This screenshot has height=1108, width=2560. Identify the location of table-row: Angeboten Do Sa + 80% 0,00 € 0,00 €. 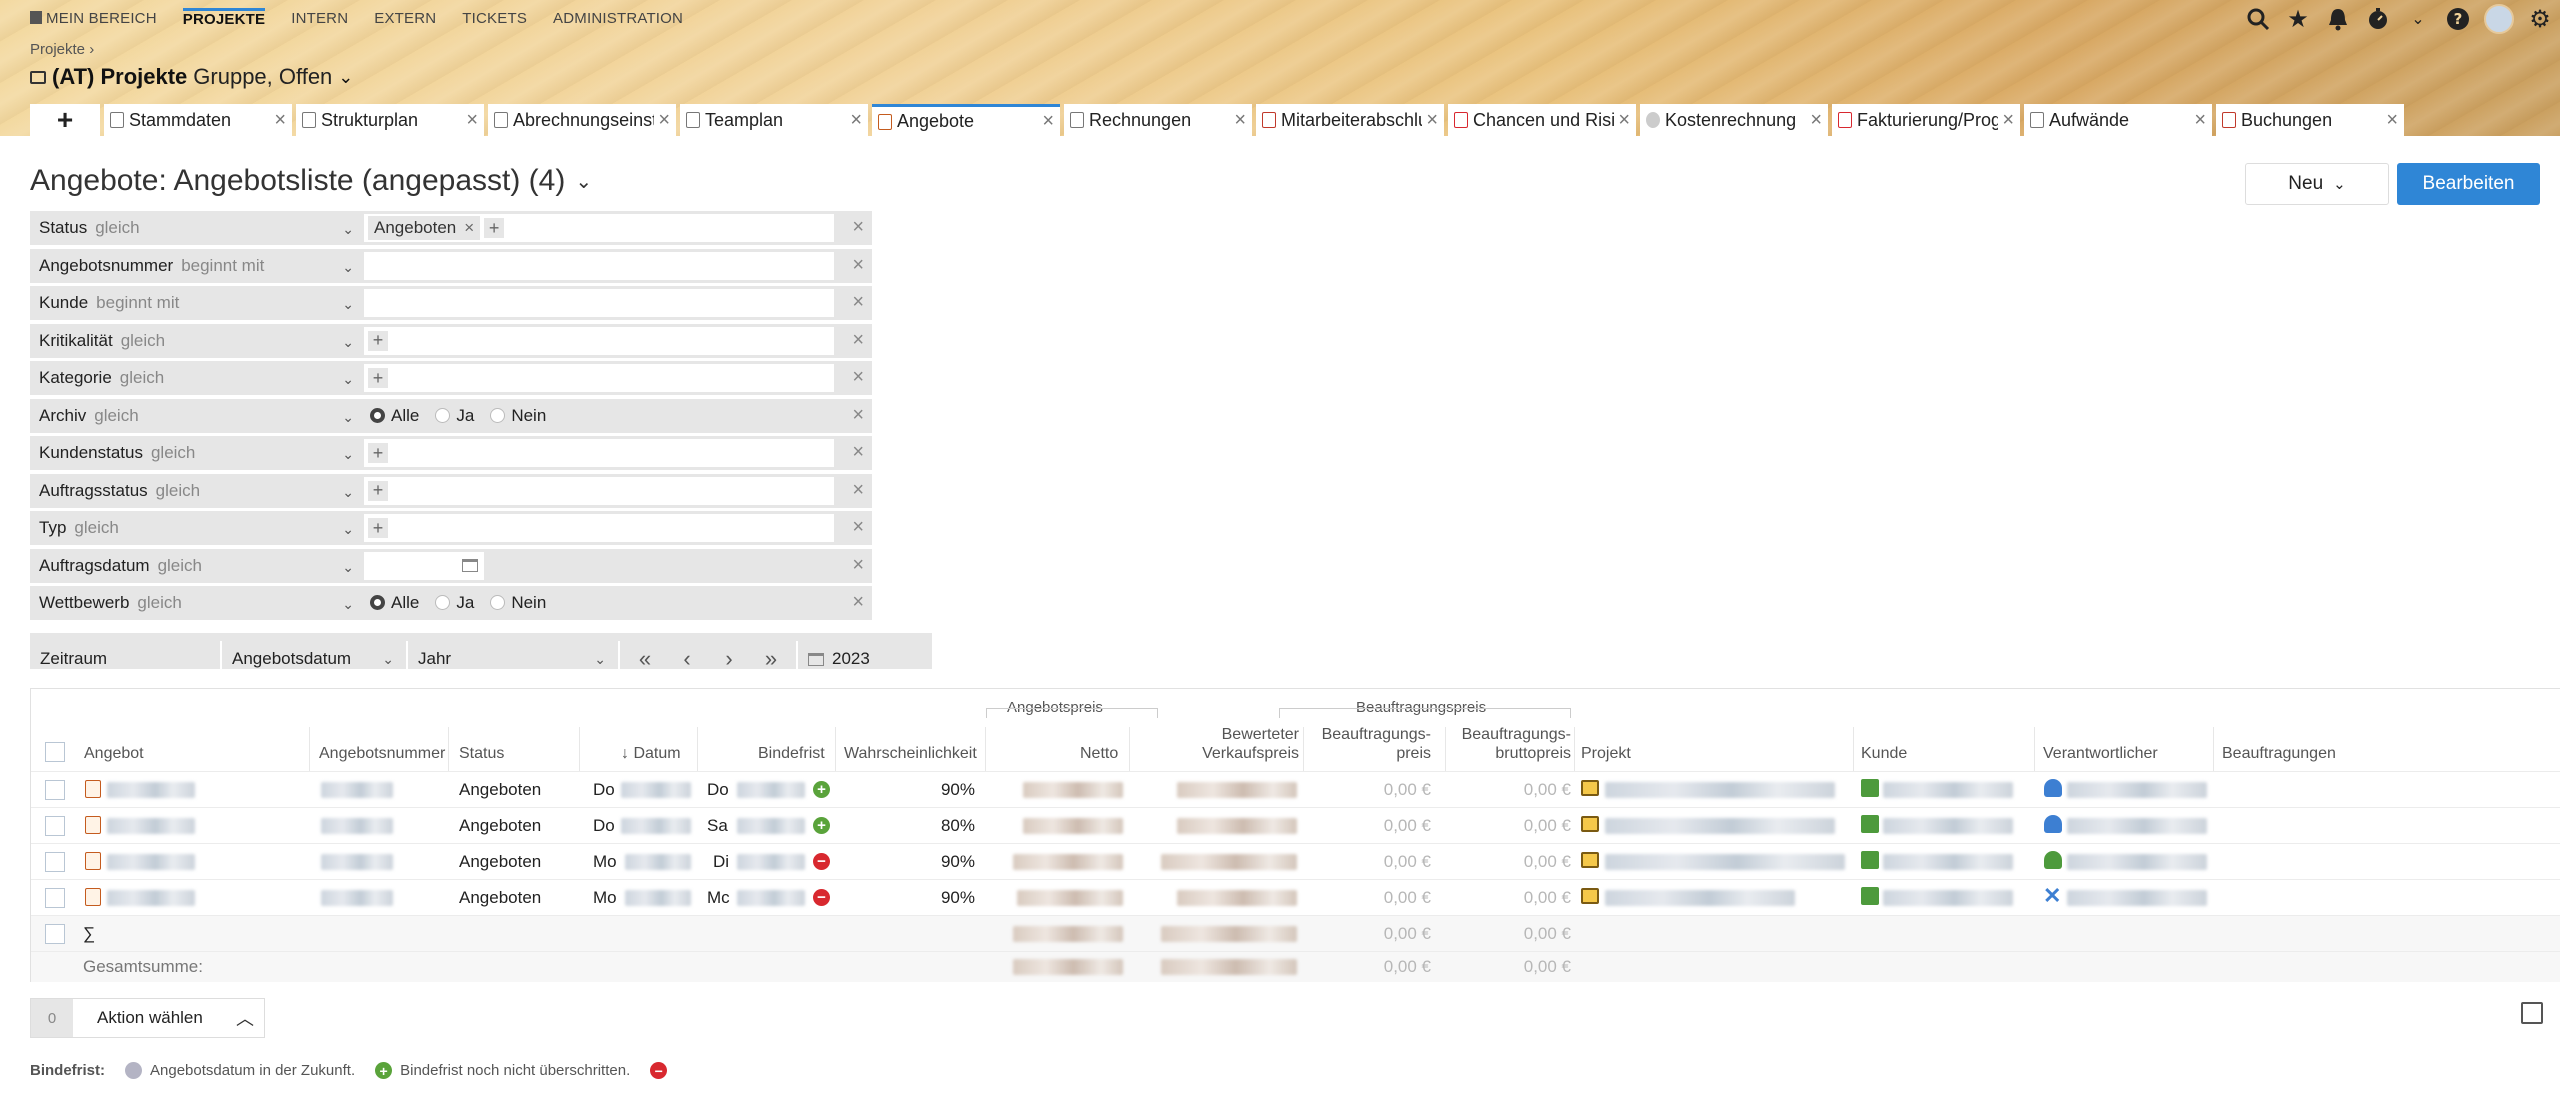
(1295, 825).